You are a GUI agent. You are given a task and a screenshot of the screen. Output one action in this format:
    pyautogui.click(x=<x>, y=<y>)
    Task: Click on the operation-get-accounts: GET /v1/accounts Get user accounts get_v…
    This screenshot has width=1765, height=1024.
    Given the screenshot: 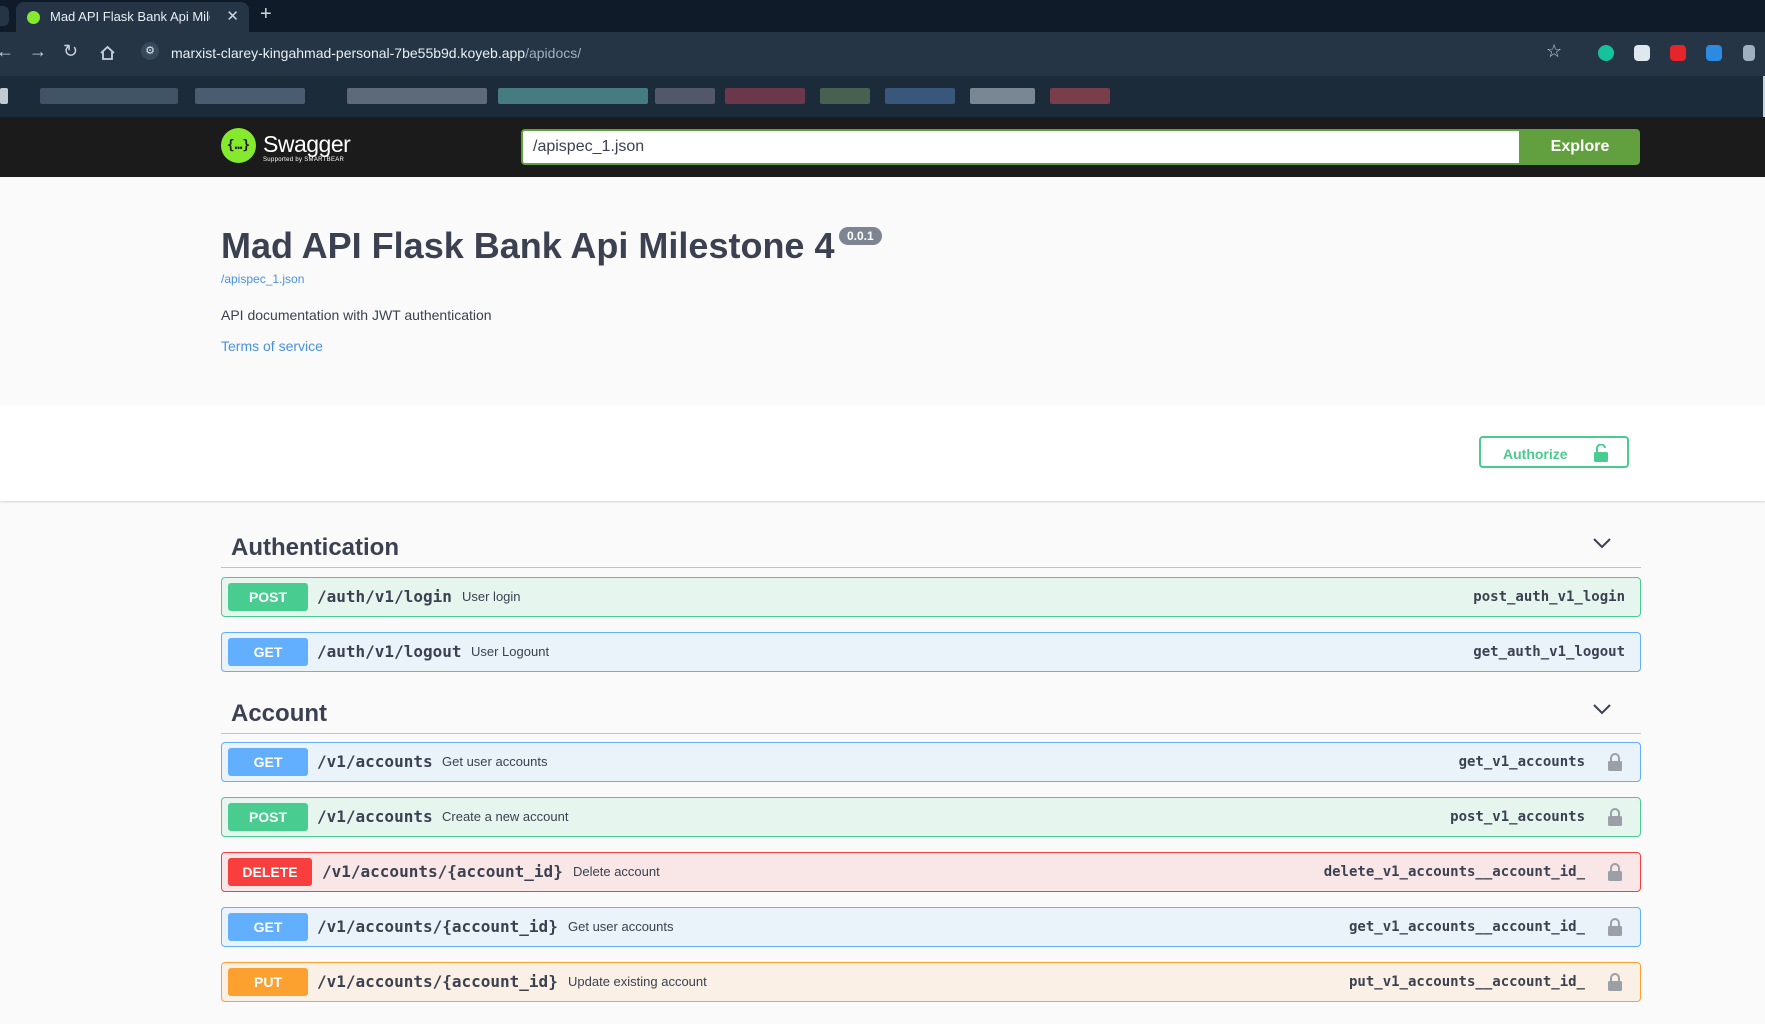 What is the action you would take?
    pyautogui.click(x=931, y=762)
    